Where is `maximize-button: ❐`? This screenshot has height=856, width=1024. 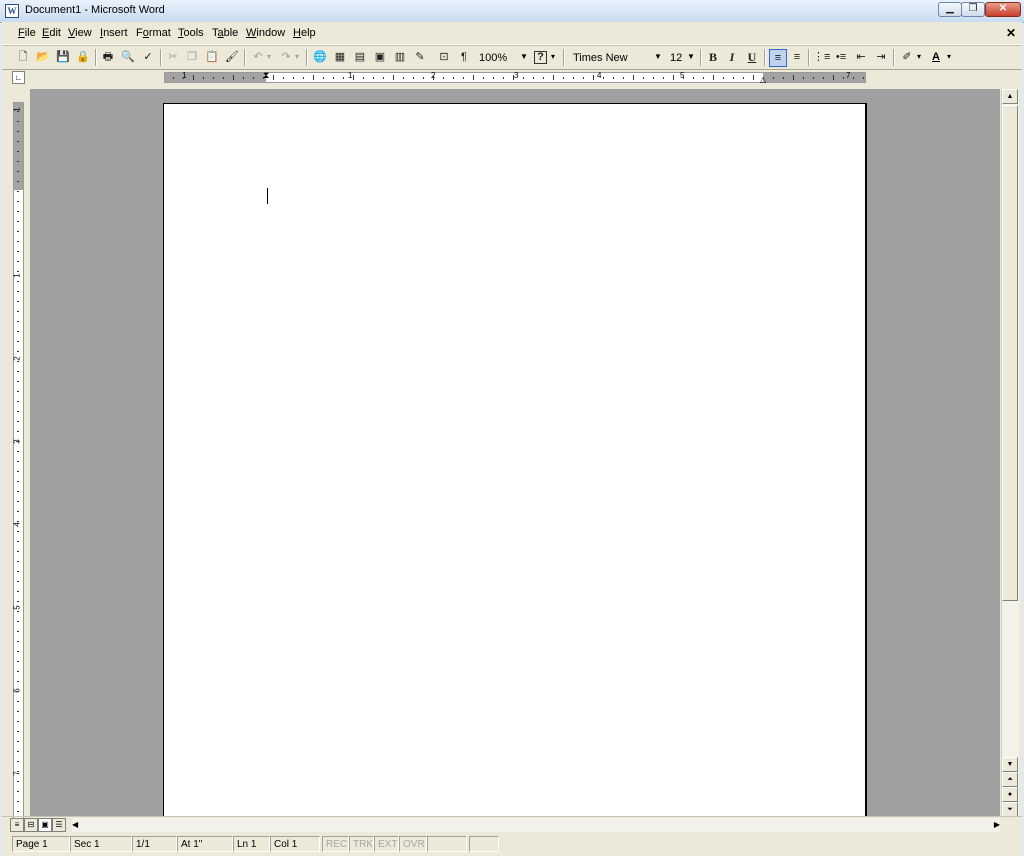
maximize-button: ❐ is located at coordinates (973, 9).